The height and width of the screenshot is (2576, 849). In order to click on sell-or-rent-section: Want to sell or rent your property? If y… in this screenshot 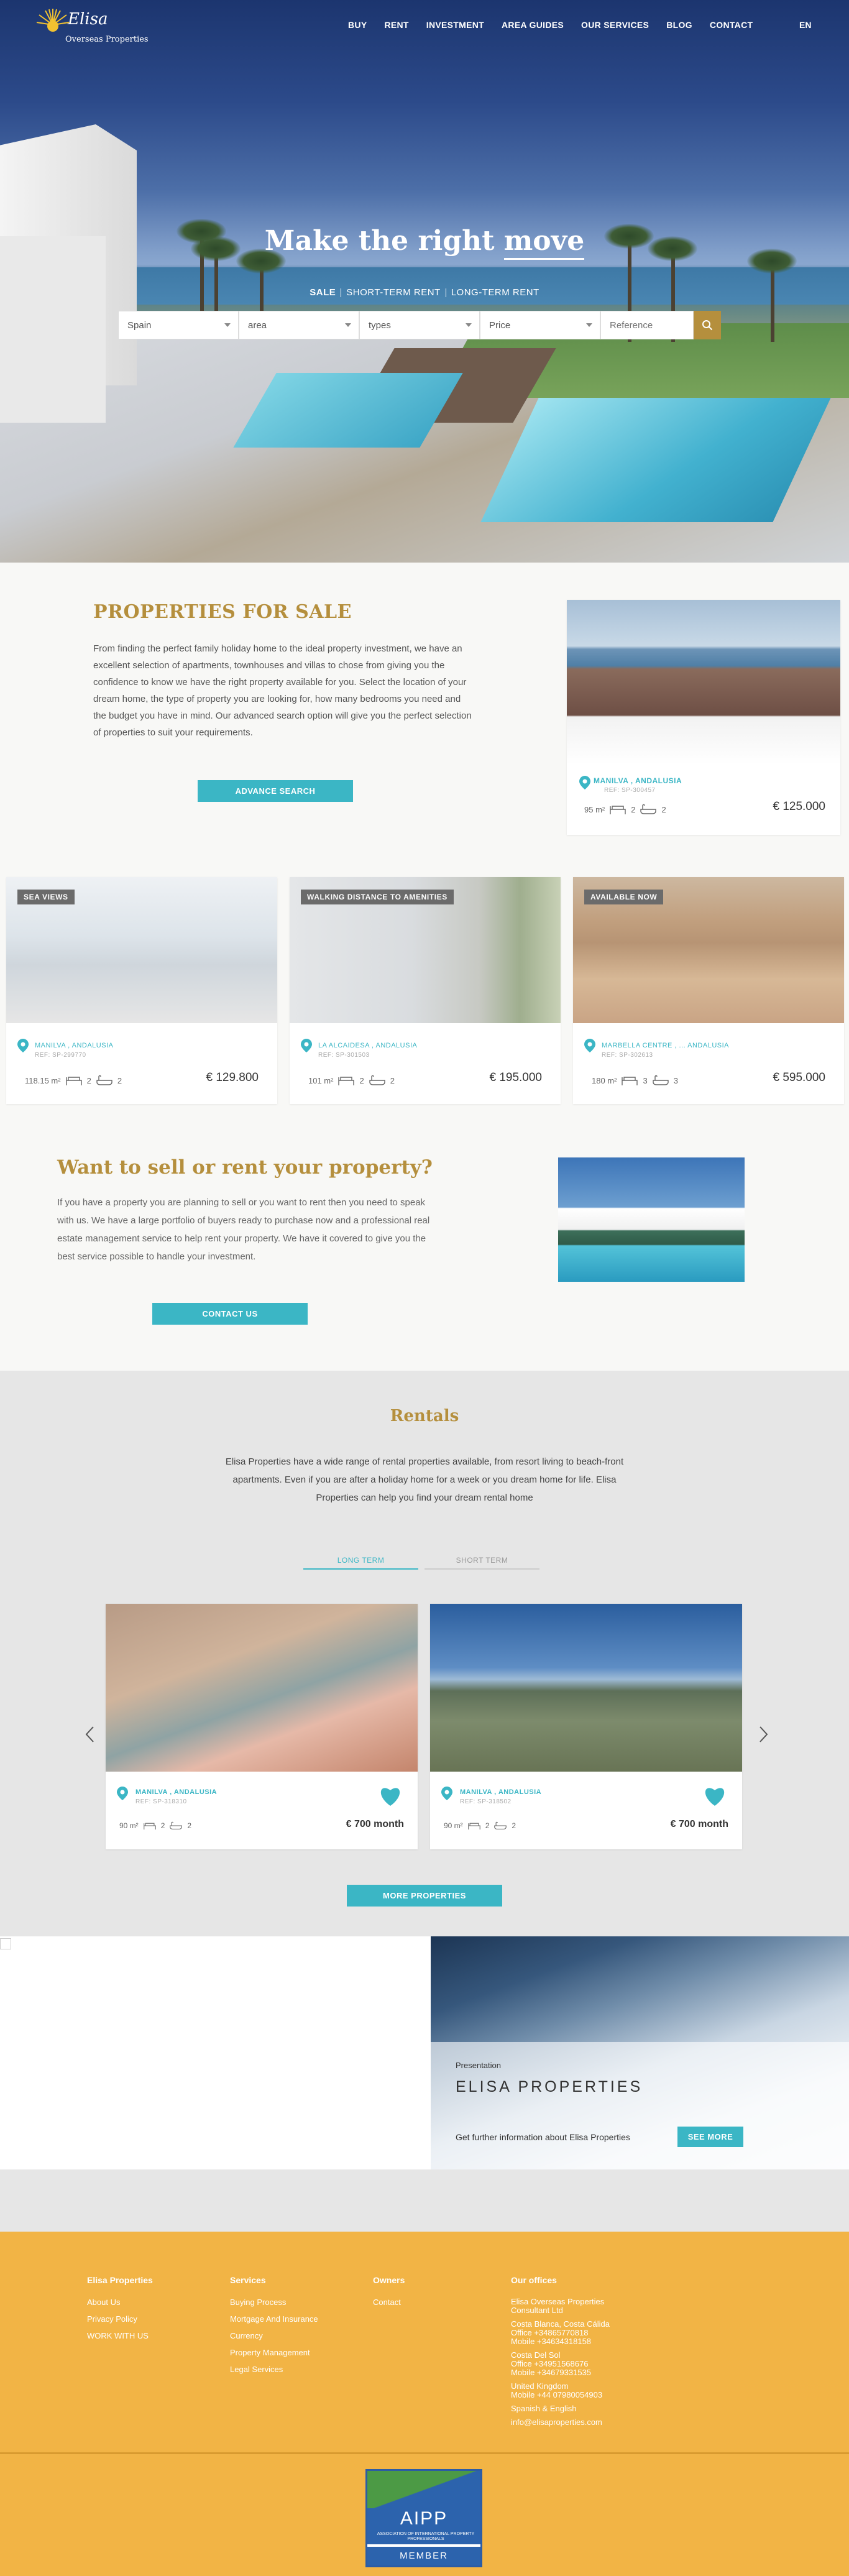, I will do `click(424, 1248)`.